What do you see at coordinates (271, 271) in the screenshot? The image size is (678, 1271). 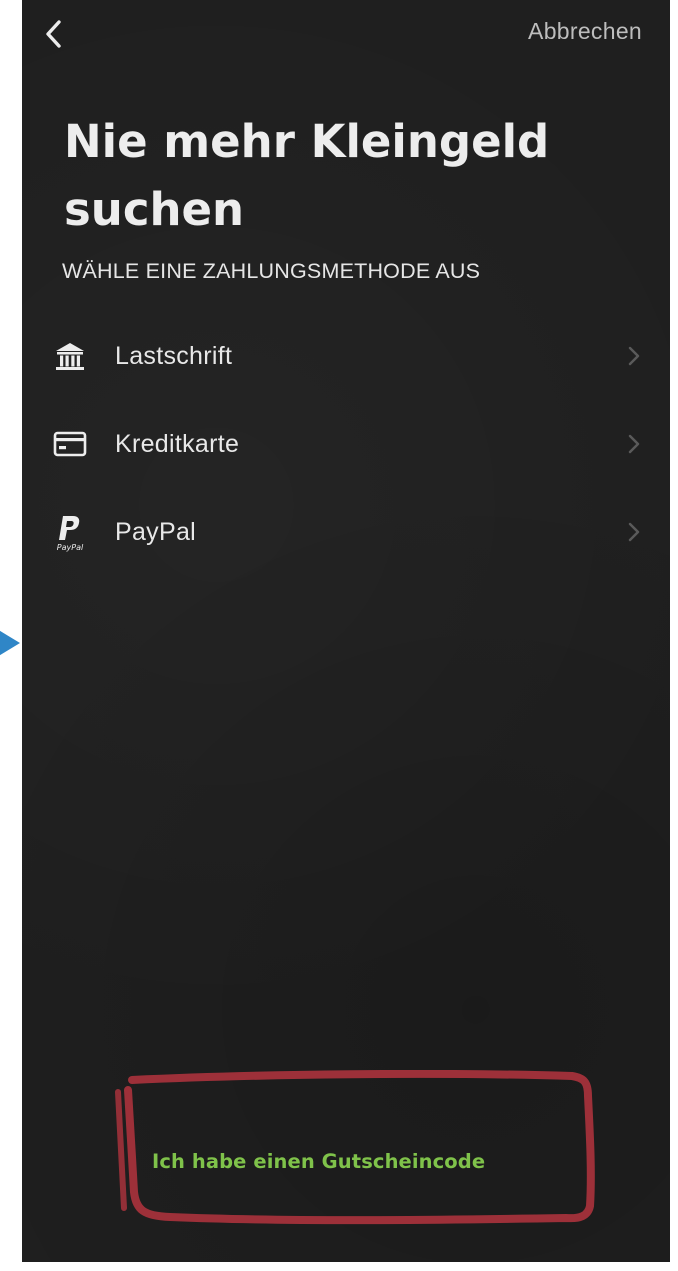 I see `section-subtitle: WÄHLE EINE ZAHLUNGSMETHODE AUS` at bounding box center [271, 271].